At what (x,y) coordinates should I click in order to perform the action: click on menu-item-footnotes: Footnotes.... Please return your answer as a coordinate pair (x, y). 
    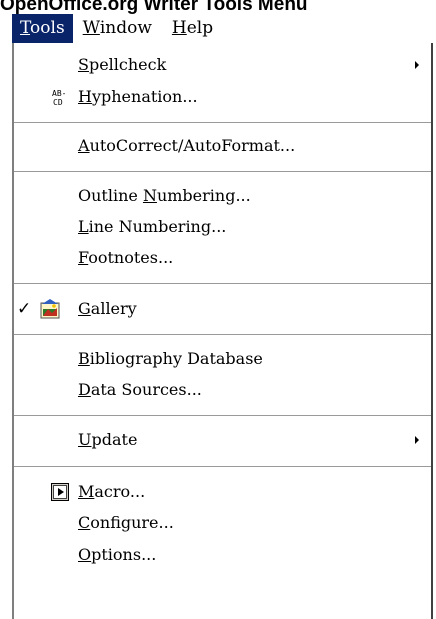
    Looking at the image, I should click on (222, 258).